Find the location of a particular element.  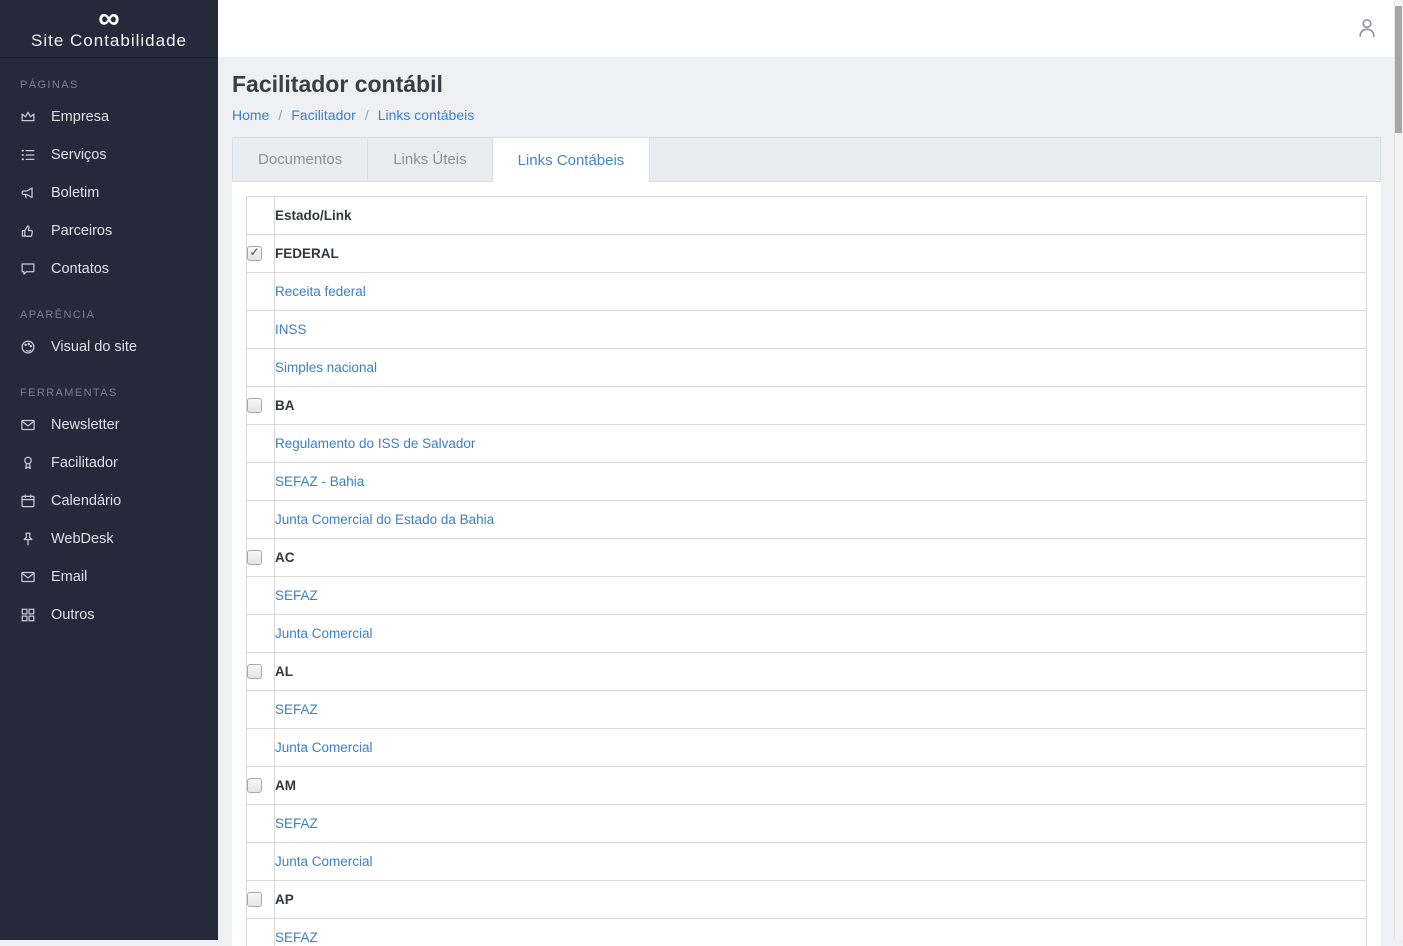

sidebar-section-title: PÁGINAS is located at coordinates (109, 78).